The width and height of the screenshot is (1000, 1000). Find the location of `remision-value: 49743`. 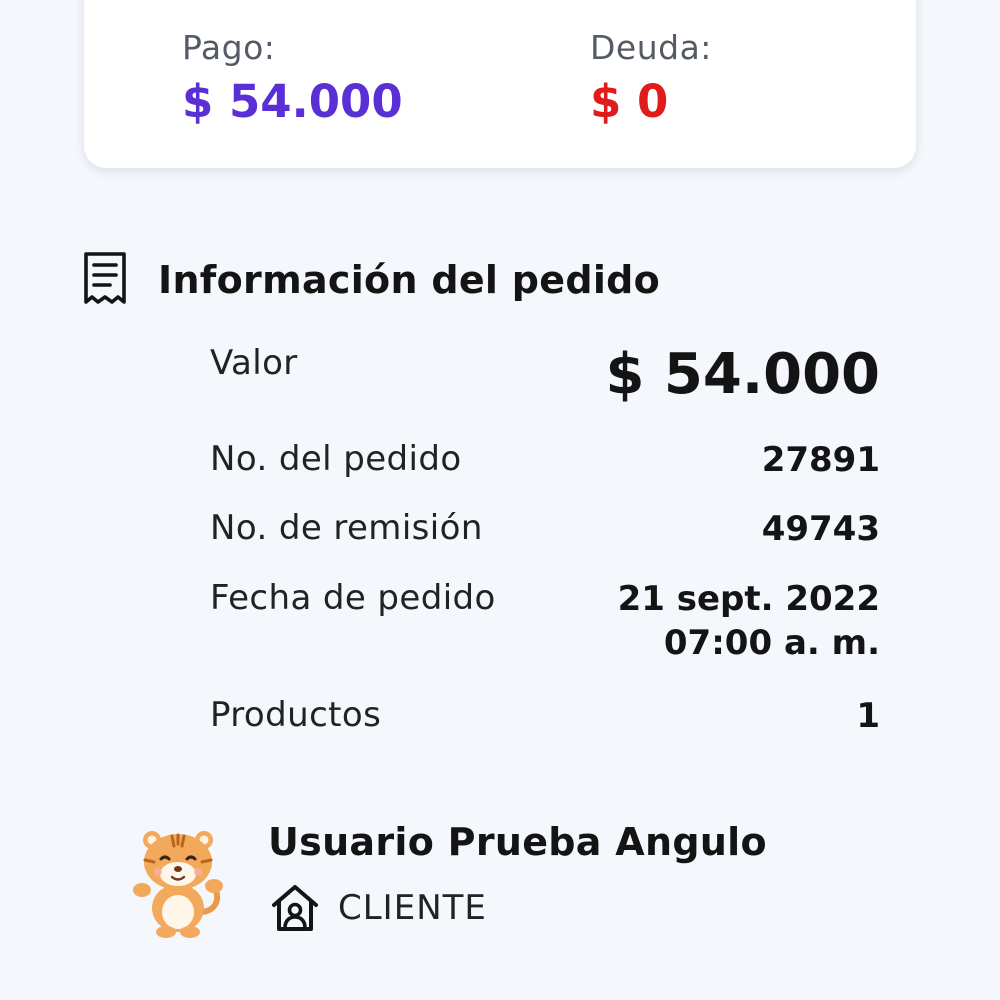

remision-value: 49743 is located at coordinates (820, 529).